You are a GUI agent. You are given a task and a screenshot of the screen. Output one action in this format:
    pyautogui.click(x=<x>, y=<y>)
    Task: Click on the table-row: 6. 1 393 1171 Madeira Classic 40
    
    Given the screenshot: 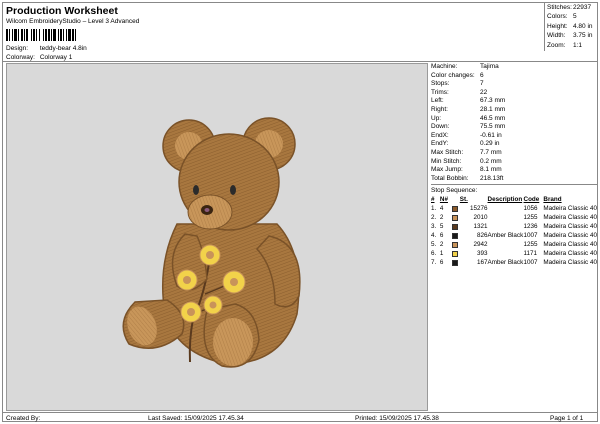 What is the action you would take?
    pyautogui.click(x=514, y=253)
    